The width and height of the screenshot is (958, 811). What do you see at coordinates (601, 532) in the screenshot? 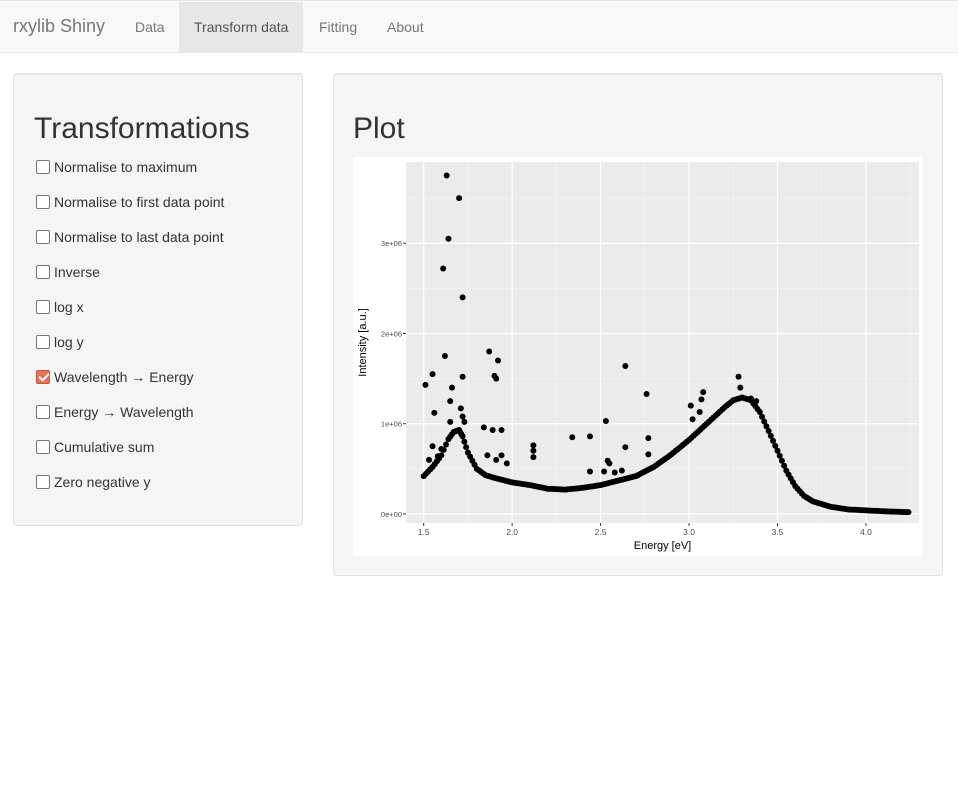
I see `x-tick-label: 2.5` at bounding box center [601, 532].